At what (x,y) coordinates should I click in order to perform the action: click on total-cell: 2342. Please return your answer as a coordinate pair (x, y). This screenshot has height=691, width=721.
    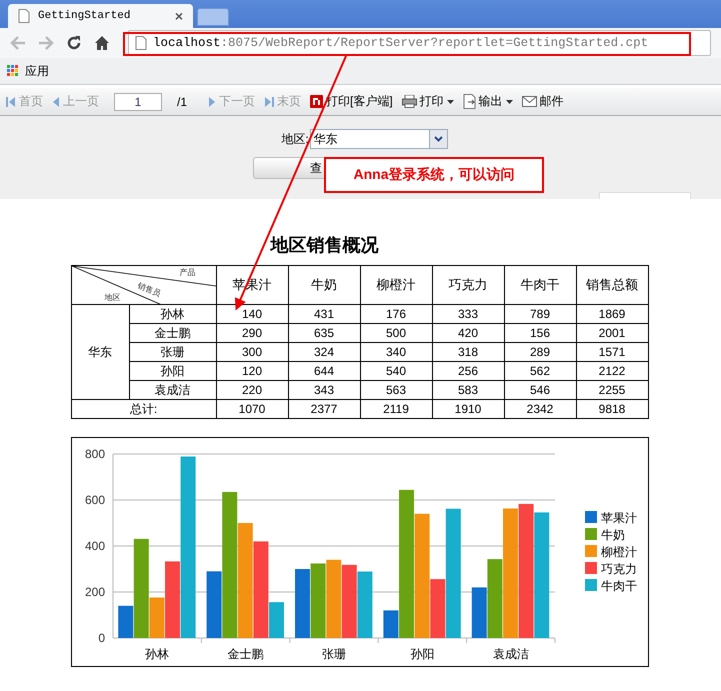
    Looking at the image, I should click on (540, 409).